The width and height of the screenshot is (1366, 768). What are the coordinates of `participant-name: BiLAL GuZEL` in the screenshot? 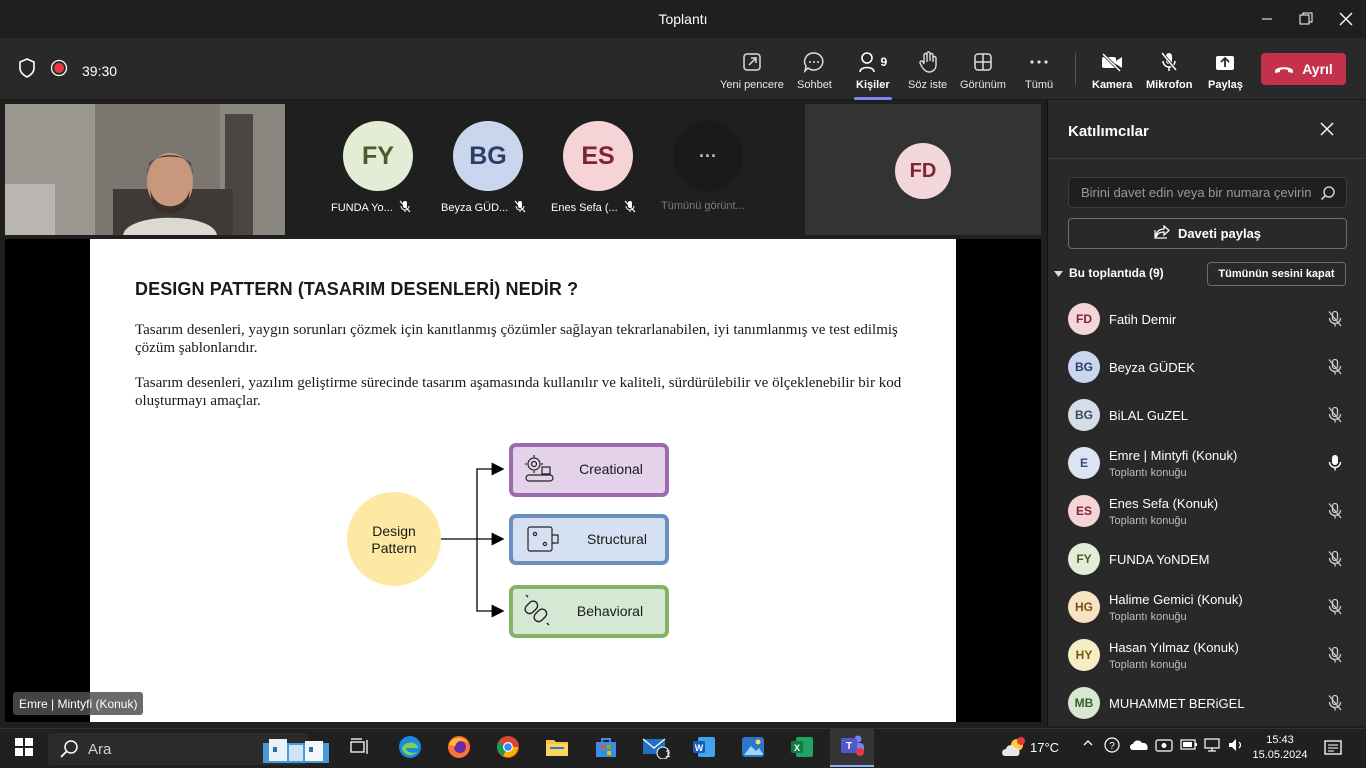 It's located at (1149, 415).